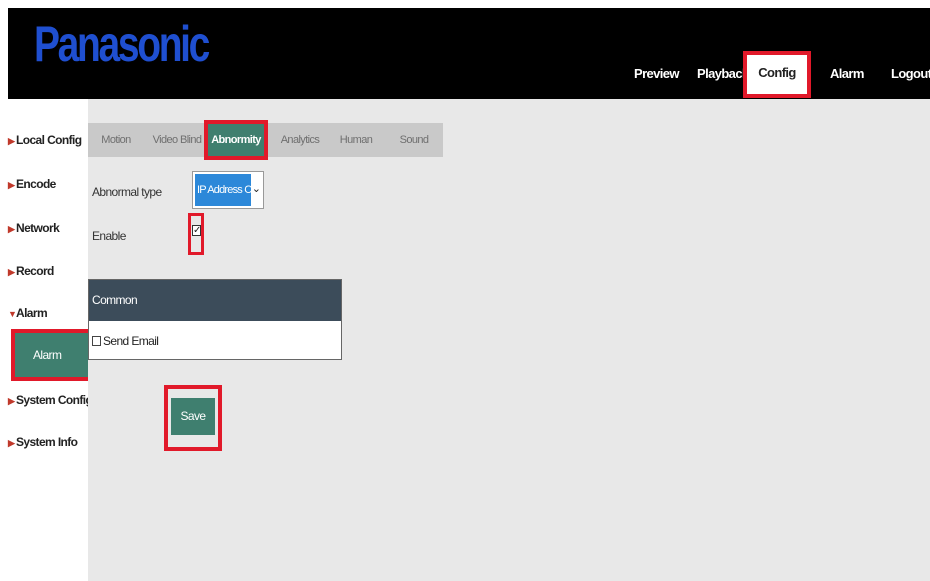 The height and width of the screenshot is (581, 930). I want to click on sidebar-item-alarm: ▼Alarm, so click(48, 318).